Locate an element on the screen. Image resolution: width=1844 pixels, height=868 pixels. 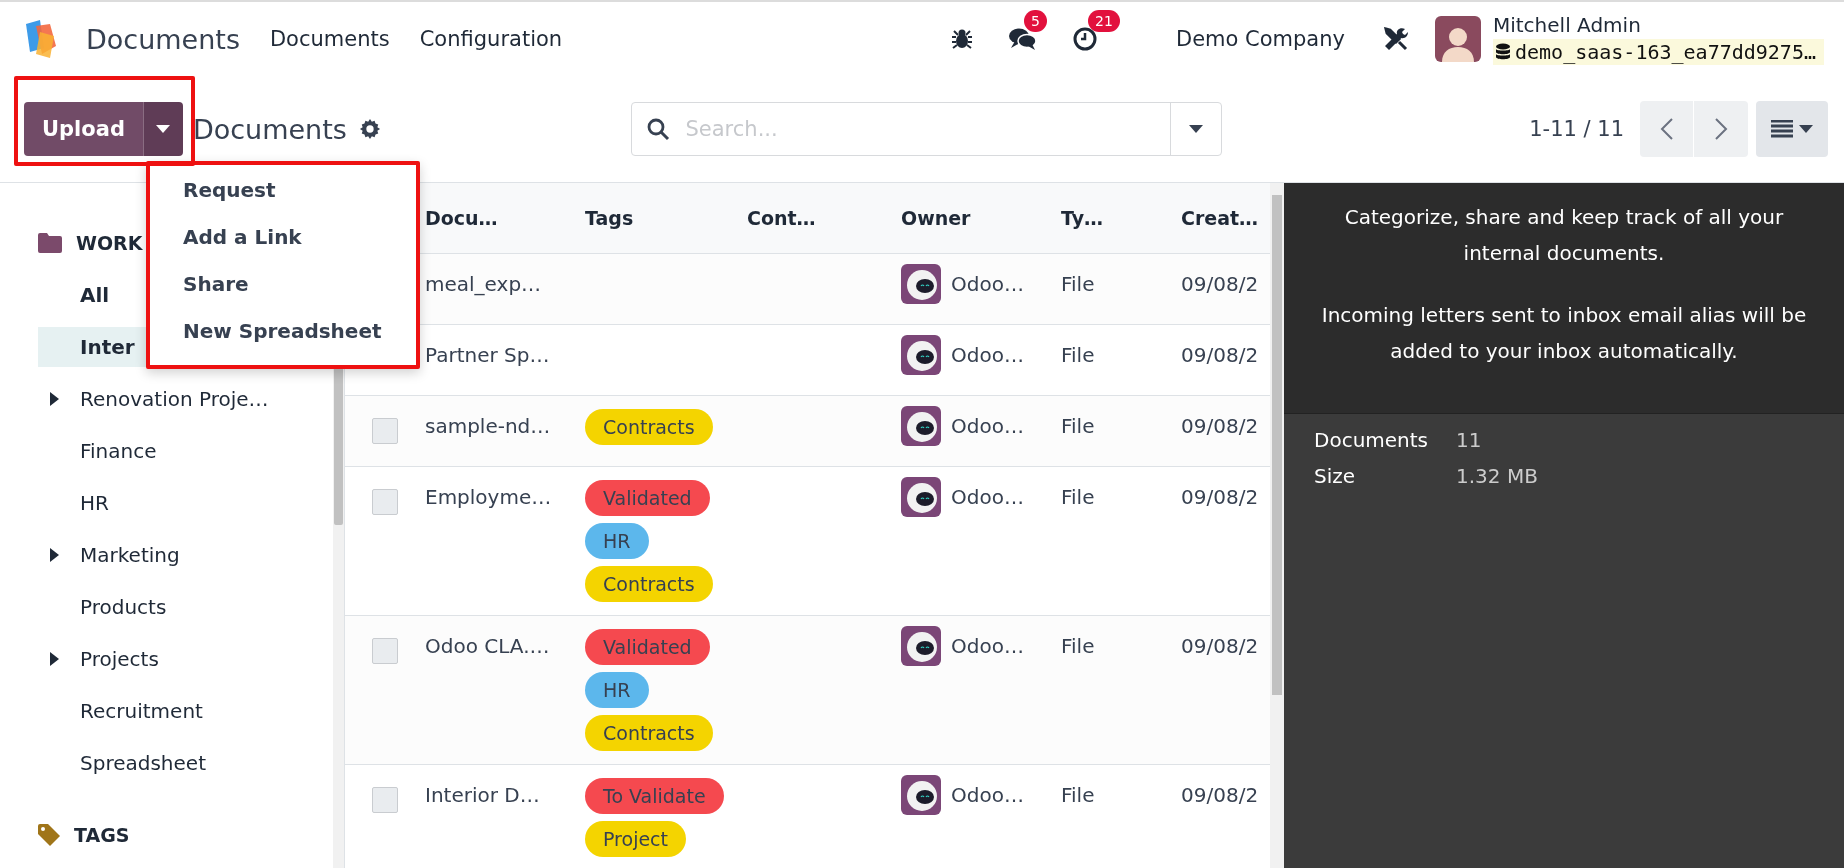
help-text: Incoming letters sent to inbox email alias will be added to your inbox automatically. is located at coordinates (1564, 333).